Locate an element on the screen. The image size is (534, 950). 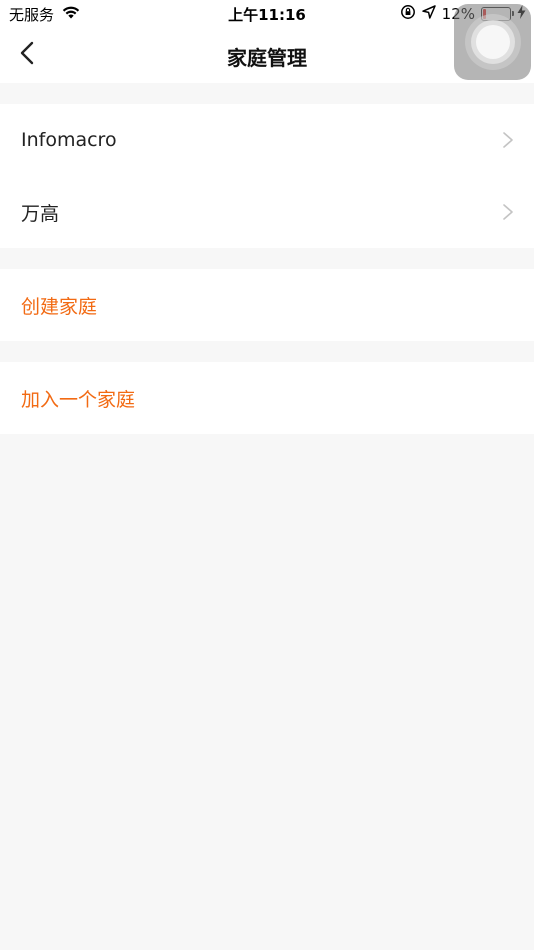
location-arrow-icon is located at coordinates (428, 14).